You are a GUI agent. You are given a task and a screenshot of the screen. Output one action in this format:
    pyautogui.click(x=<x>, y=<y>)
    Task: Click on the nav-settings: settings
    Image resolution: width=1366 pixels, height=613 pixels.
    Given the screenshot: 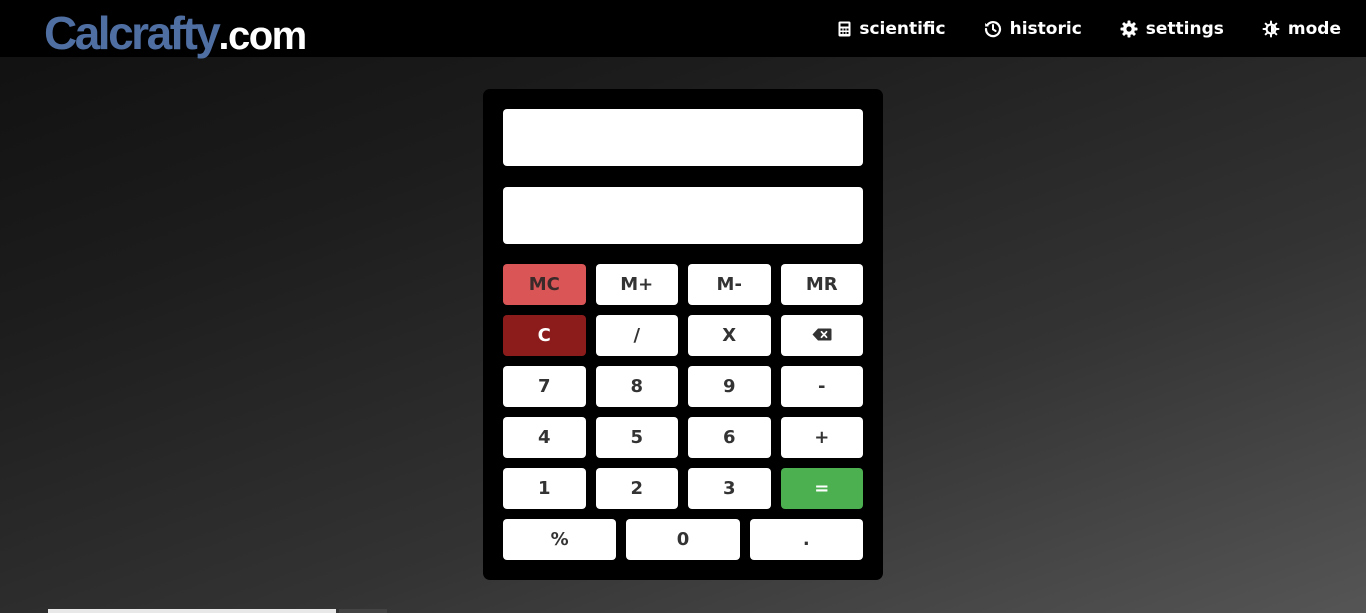 What is the action you would take?
    pyautogui.click(x=1172, y=29)
    